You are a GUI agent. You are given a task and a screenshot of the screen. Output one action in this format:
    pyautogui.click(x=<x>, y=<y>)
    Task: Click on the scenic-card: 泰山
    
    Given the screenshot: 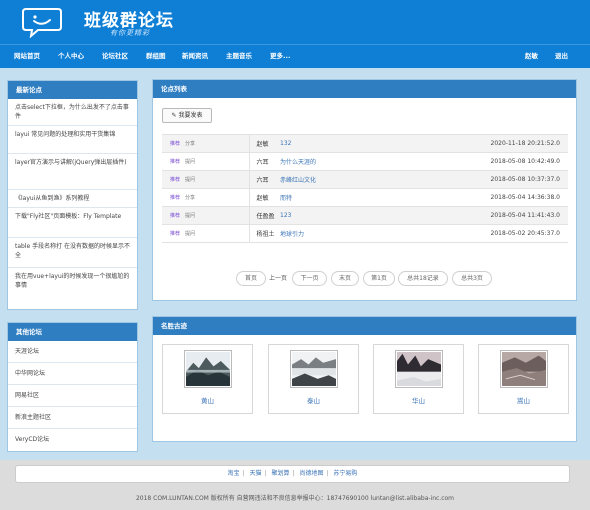 What is the action you would take?
    pyautogui.click(x=313, y=379)
    